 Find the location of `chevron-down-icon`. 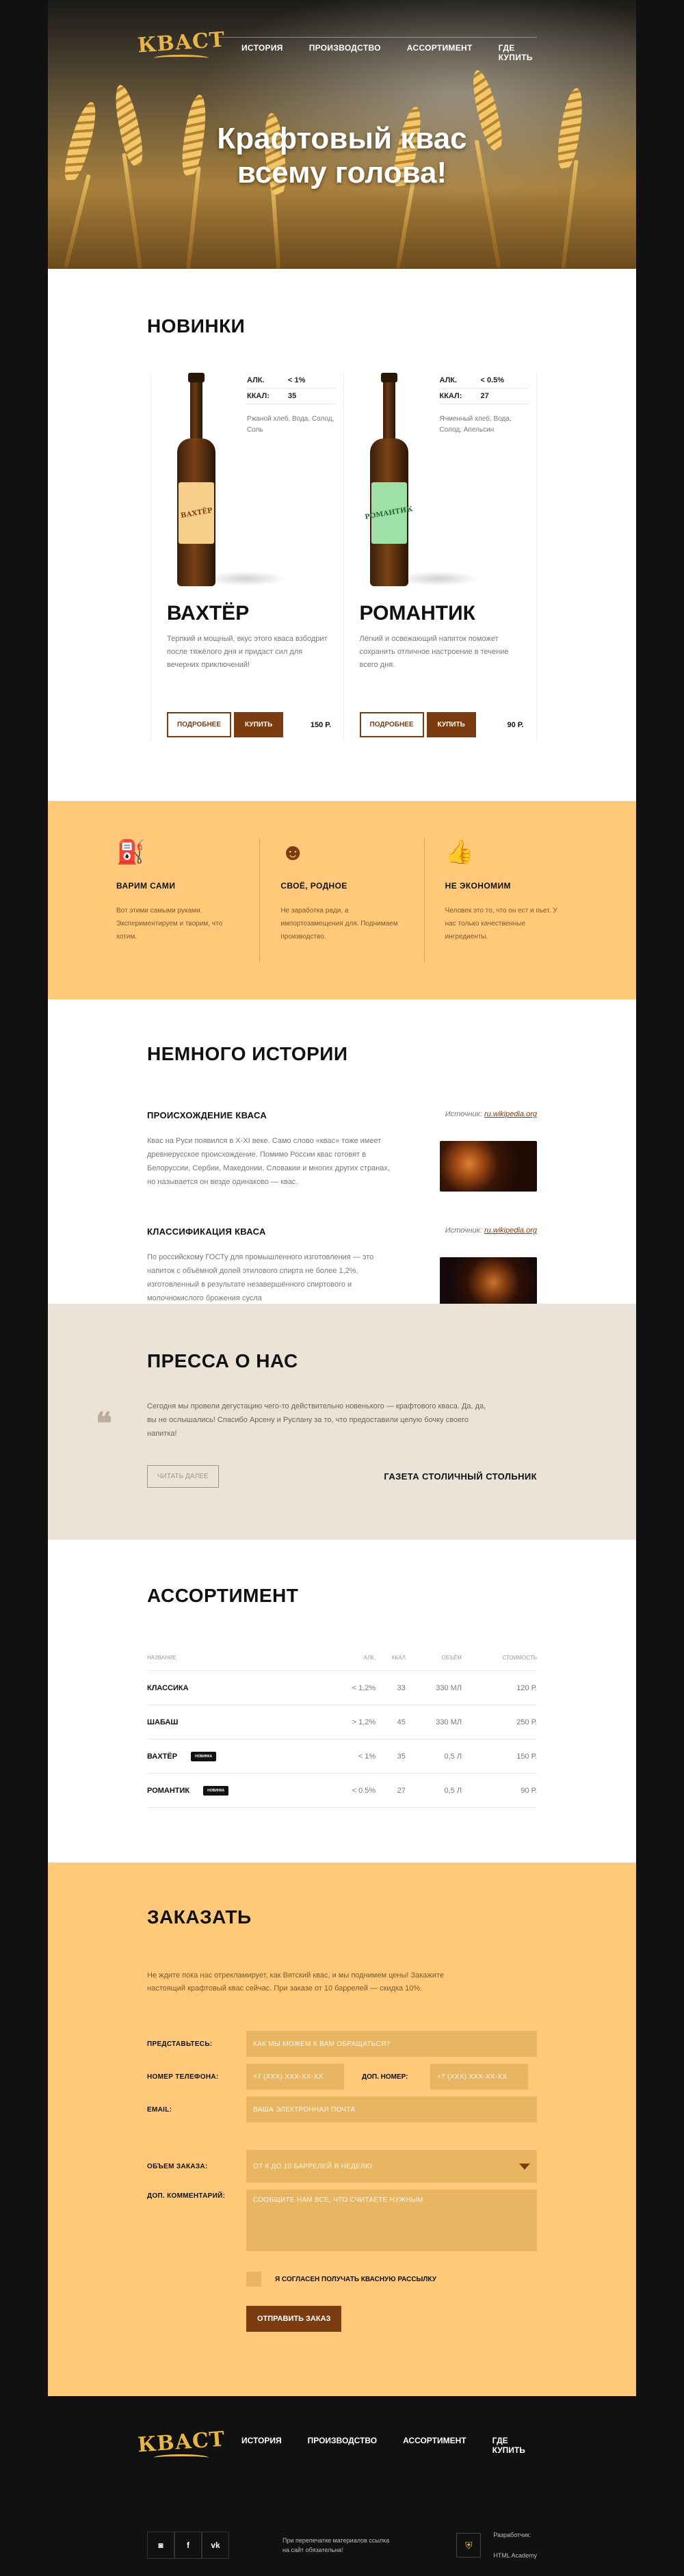

chevron-down-icon is located at coordinates (524, 2166).